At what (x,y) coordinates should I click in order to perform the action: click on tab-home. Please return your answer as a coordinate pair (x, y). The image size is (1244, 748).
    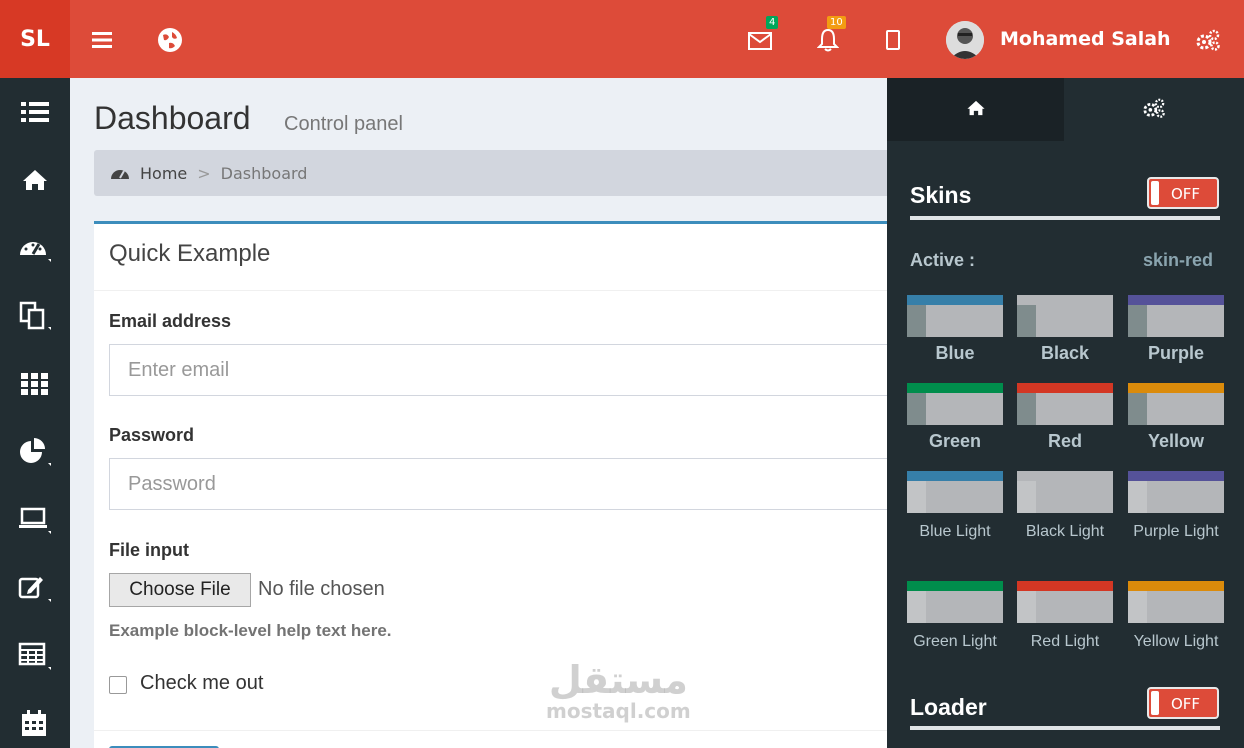
    Looking at the image, I should click on (975, 109).